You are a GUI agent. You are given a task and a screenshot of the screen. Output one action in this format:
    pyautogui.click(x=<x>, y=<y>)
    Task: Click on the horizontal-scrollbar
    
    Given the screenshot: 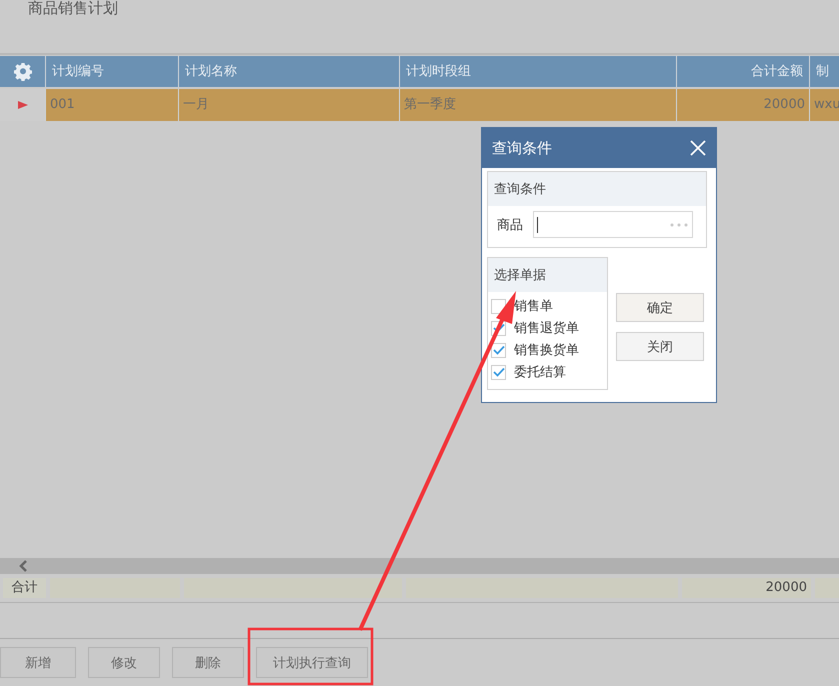 What is the action you would take?
    pyautogui.click(x=419, y=566)
    